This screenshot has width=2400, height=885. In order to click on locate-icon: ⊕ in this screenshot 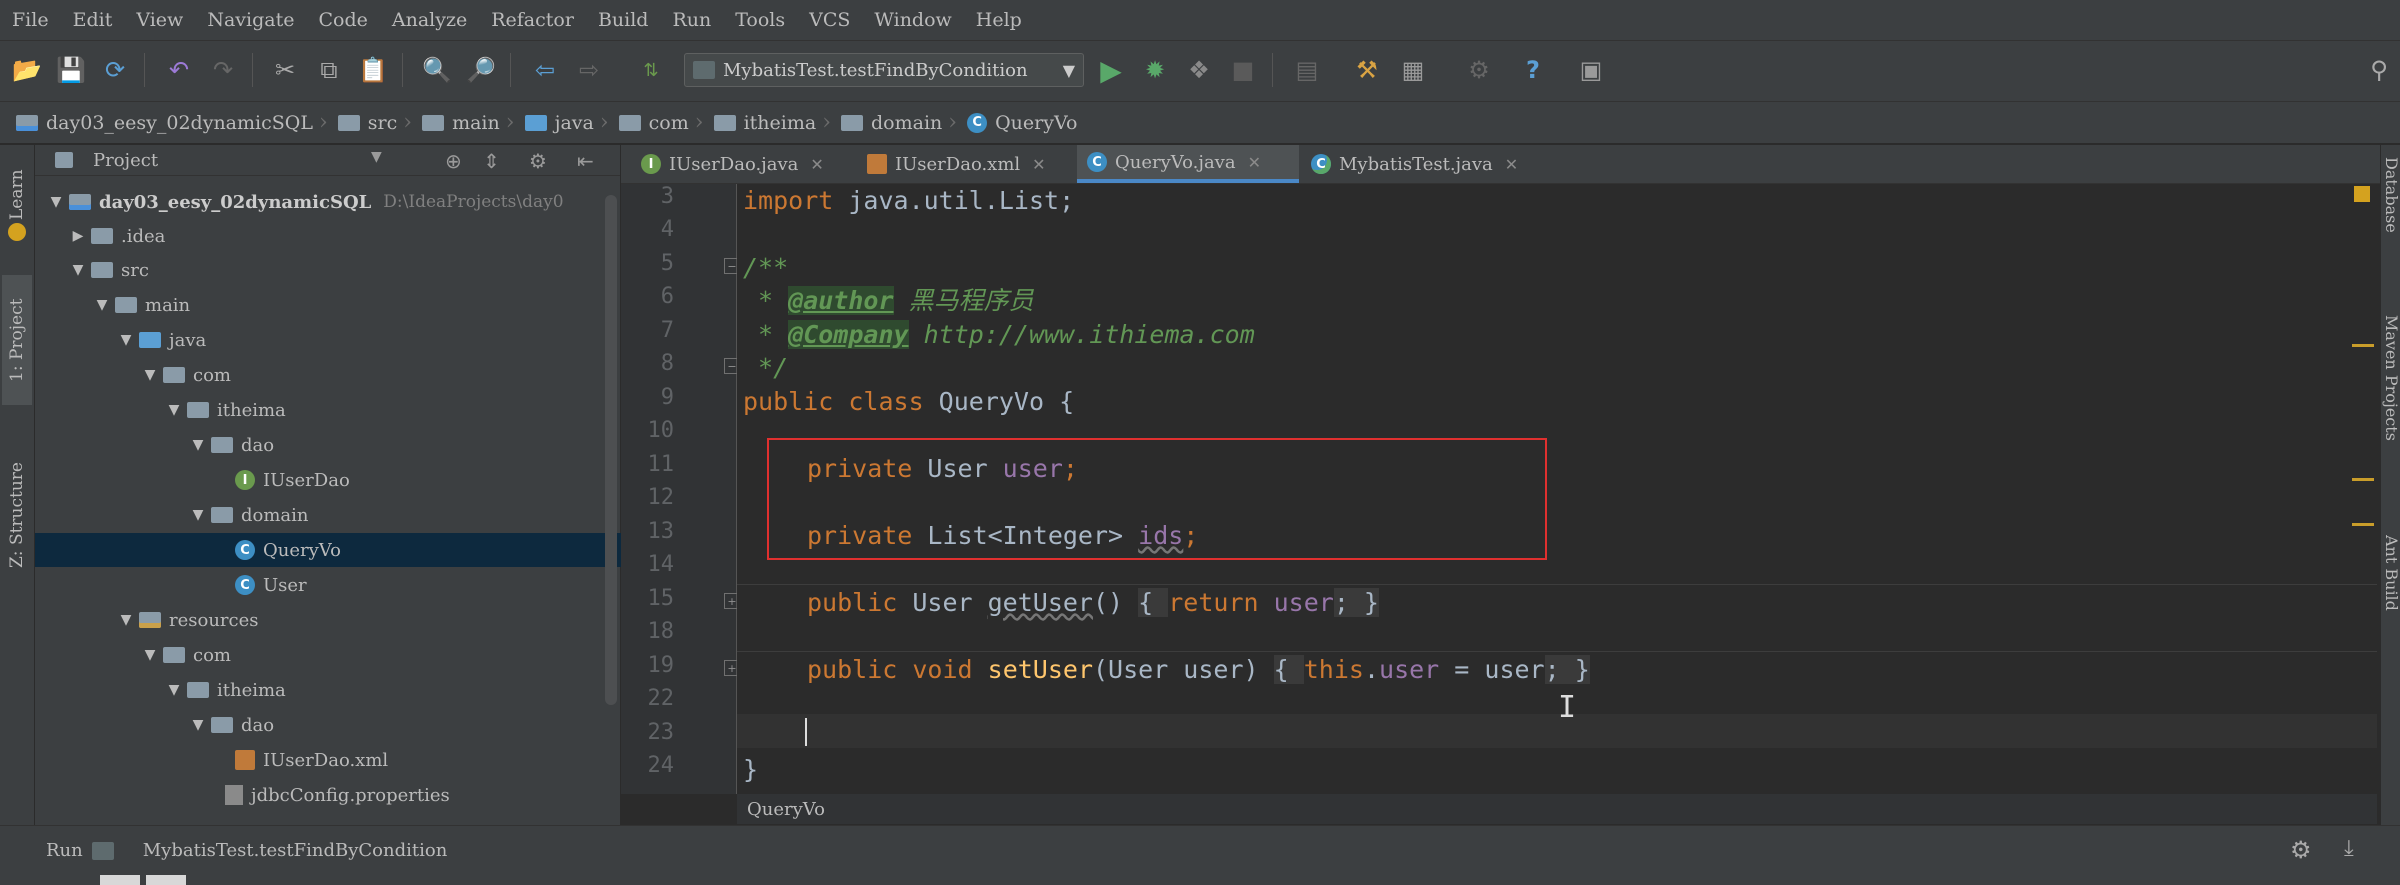, I will do `click(453, 161)`.